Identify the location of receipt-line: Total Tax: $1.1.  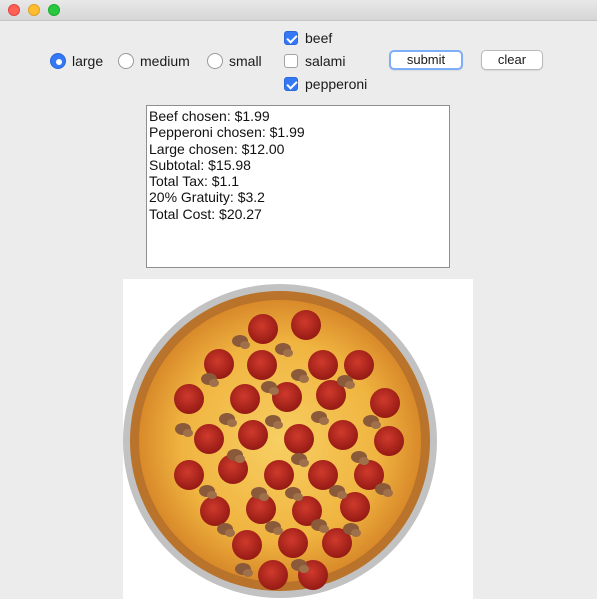
(194, 181).